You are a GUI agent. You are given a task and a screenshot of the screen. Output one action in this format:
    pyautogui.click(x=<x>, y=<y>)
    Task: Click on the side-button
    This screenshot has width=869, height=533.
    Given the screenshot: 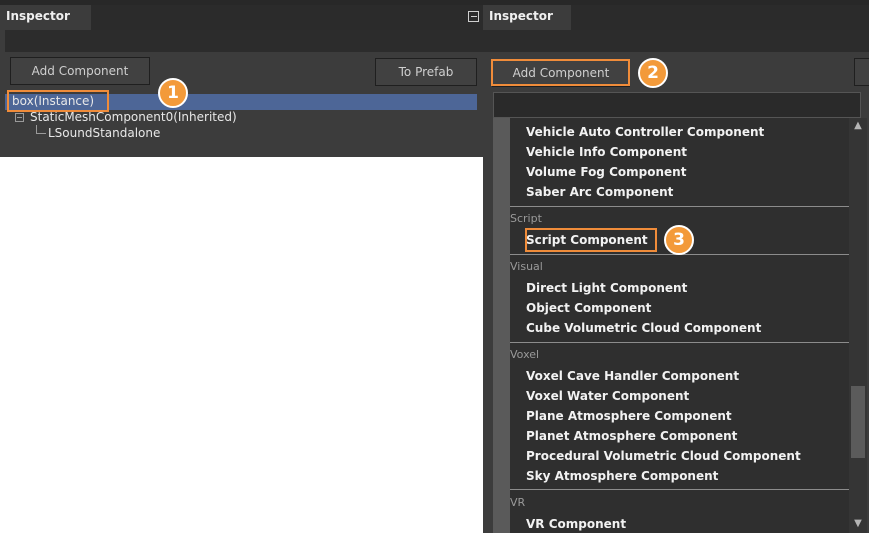 What is the action you would take?
    pyautogui.click(x=861, y=72)
    